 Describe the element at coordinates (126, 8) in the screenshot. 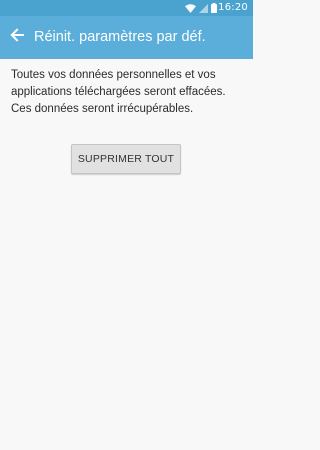

I see `status-bar: 16:20` at that location.